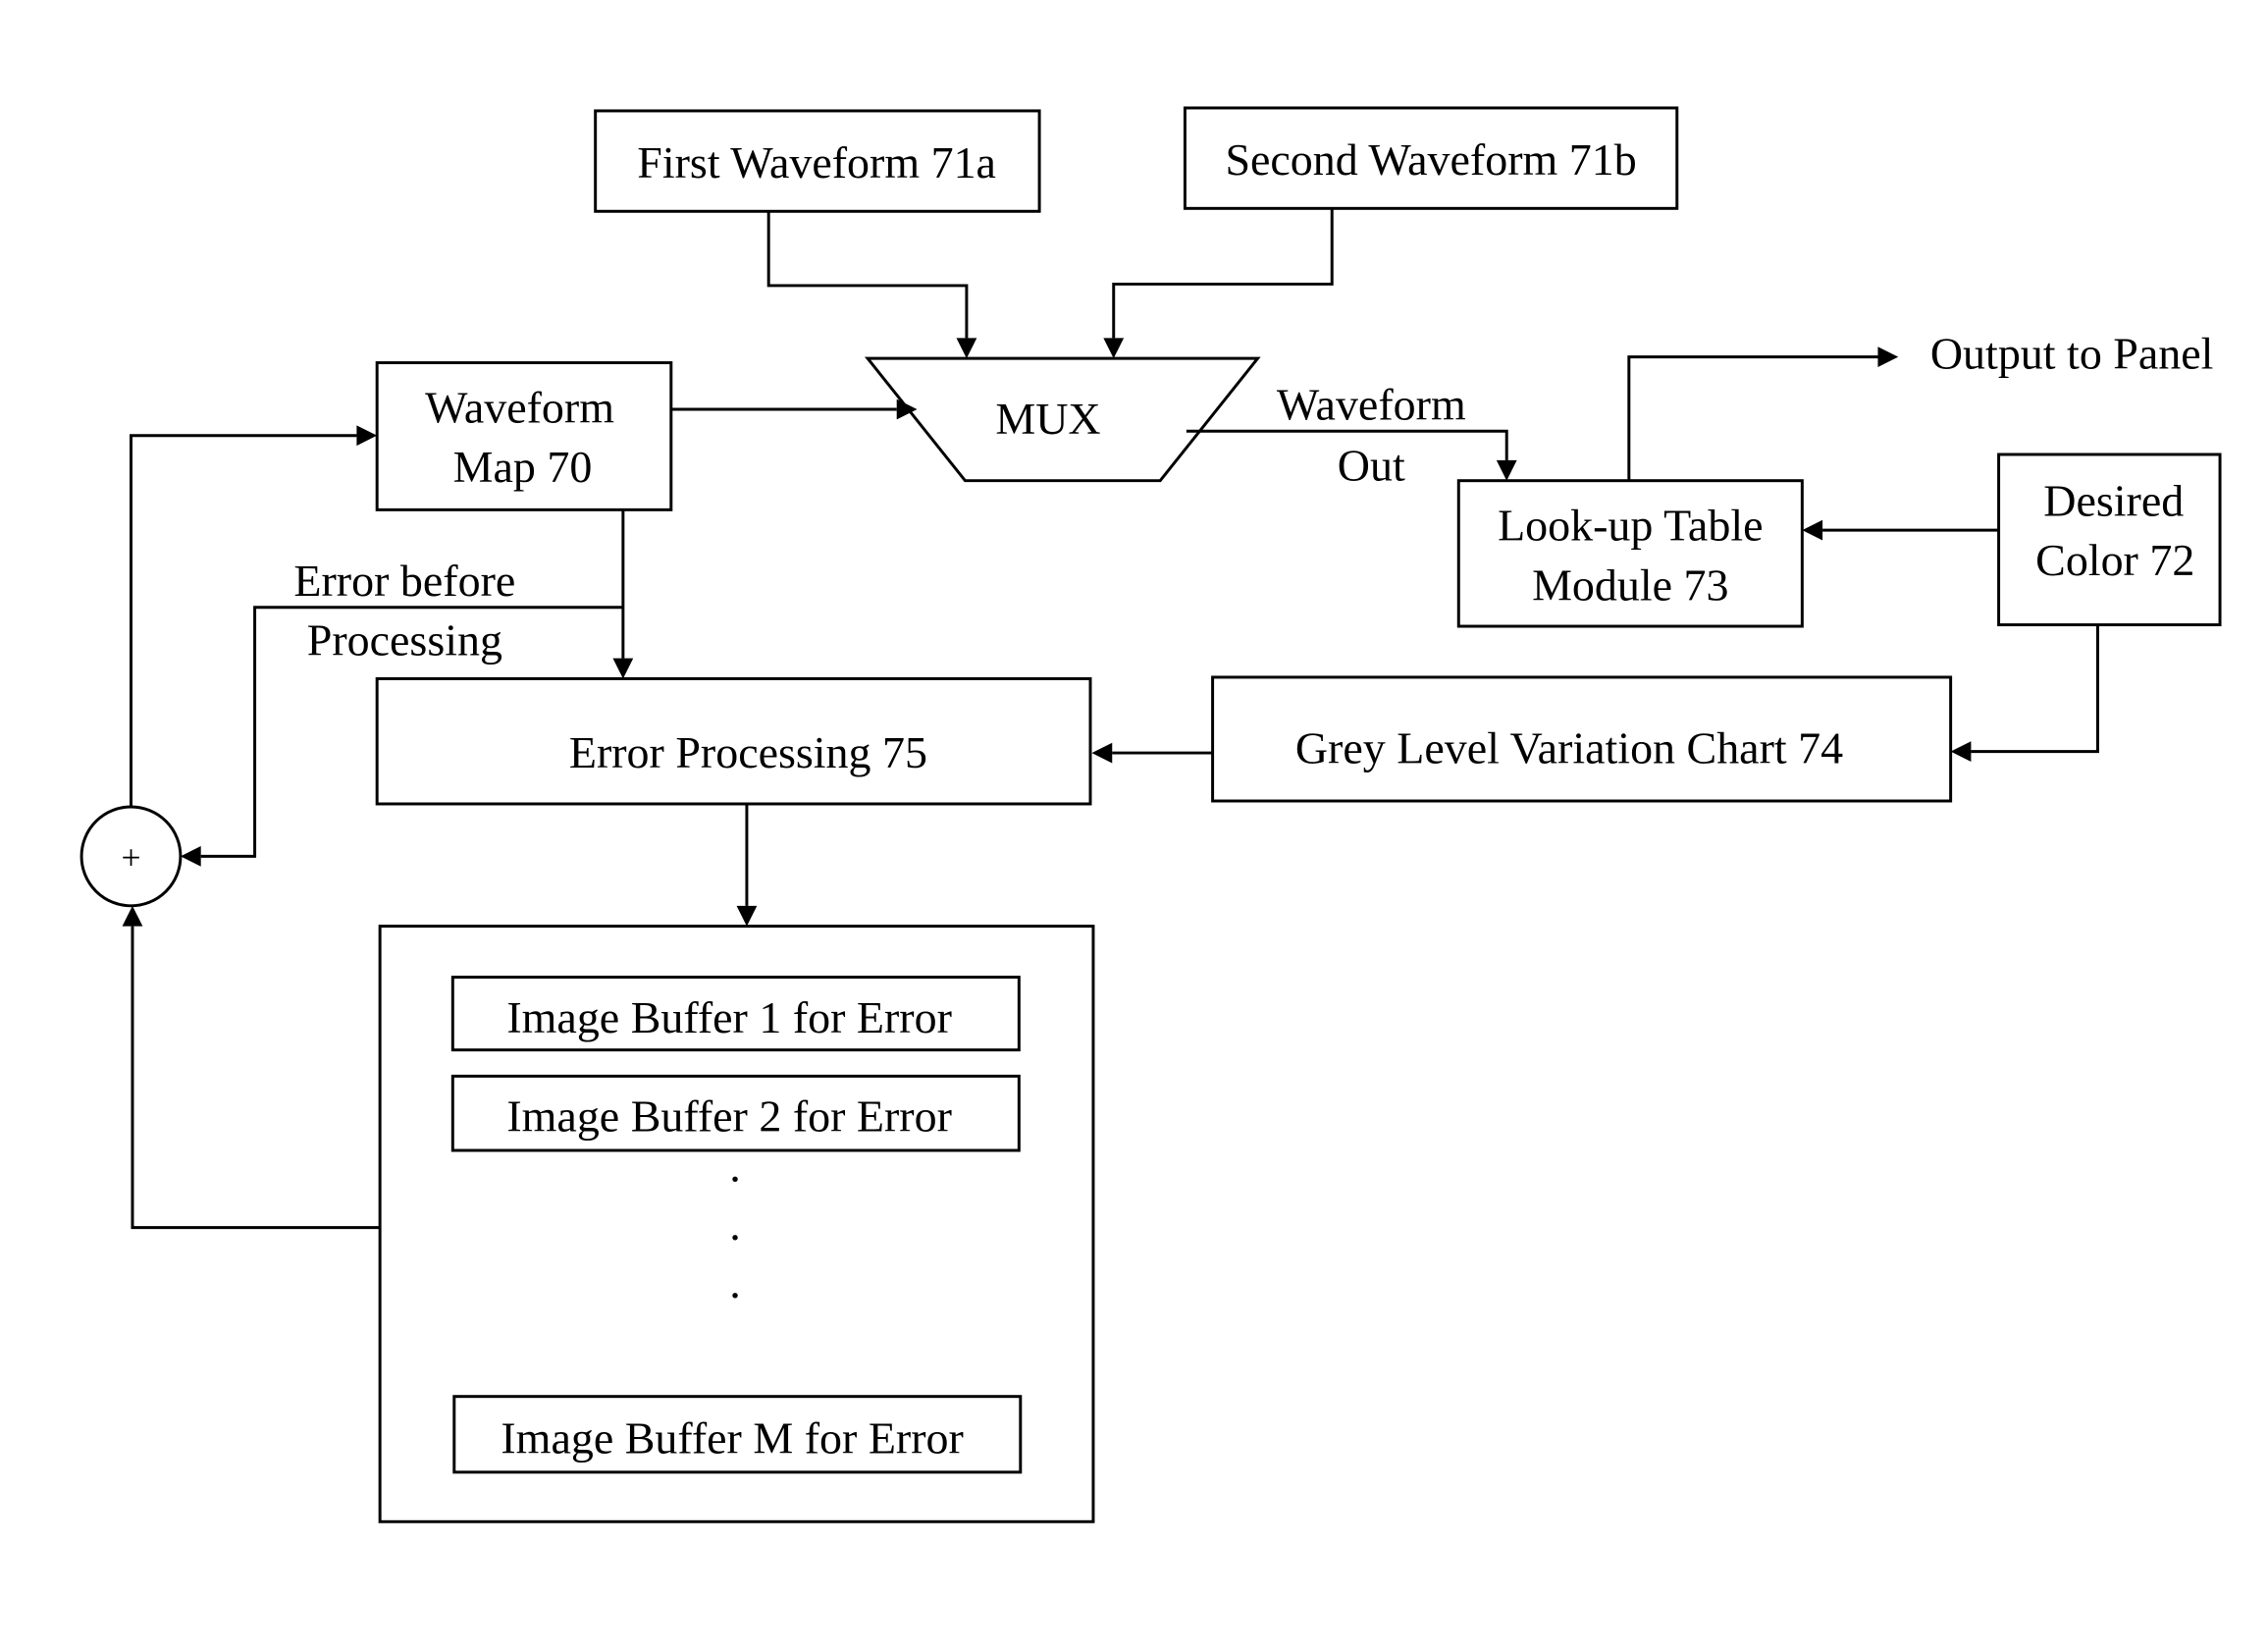 This screenshot has width=2268, height=1650. Describe the element at coordinates (1047, 419) in the screenshot. I see `mux-label: MUX` at that location.